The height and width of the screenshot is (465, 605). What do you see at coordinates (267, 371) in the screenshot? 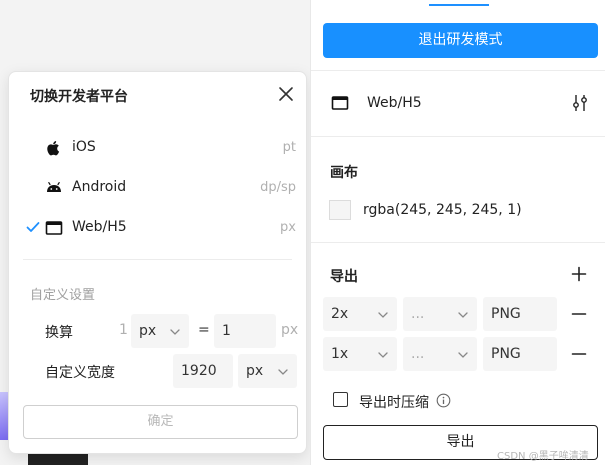
I see `custom-width-unit-select: px` at bounding box center [267, 371].